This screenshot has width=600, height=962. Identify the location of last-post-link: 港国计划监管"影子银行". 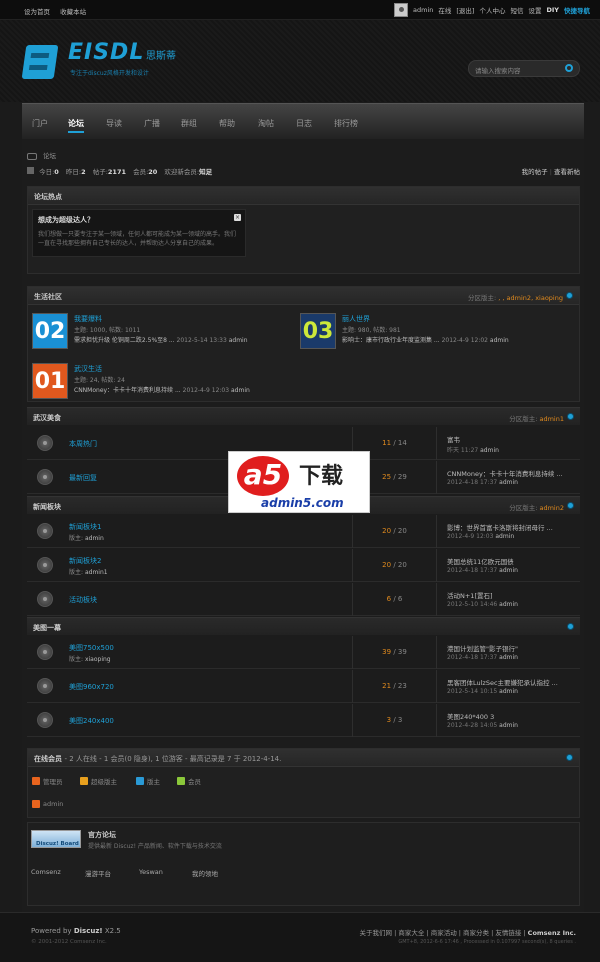
(482, 648).